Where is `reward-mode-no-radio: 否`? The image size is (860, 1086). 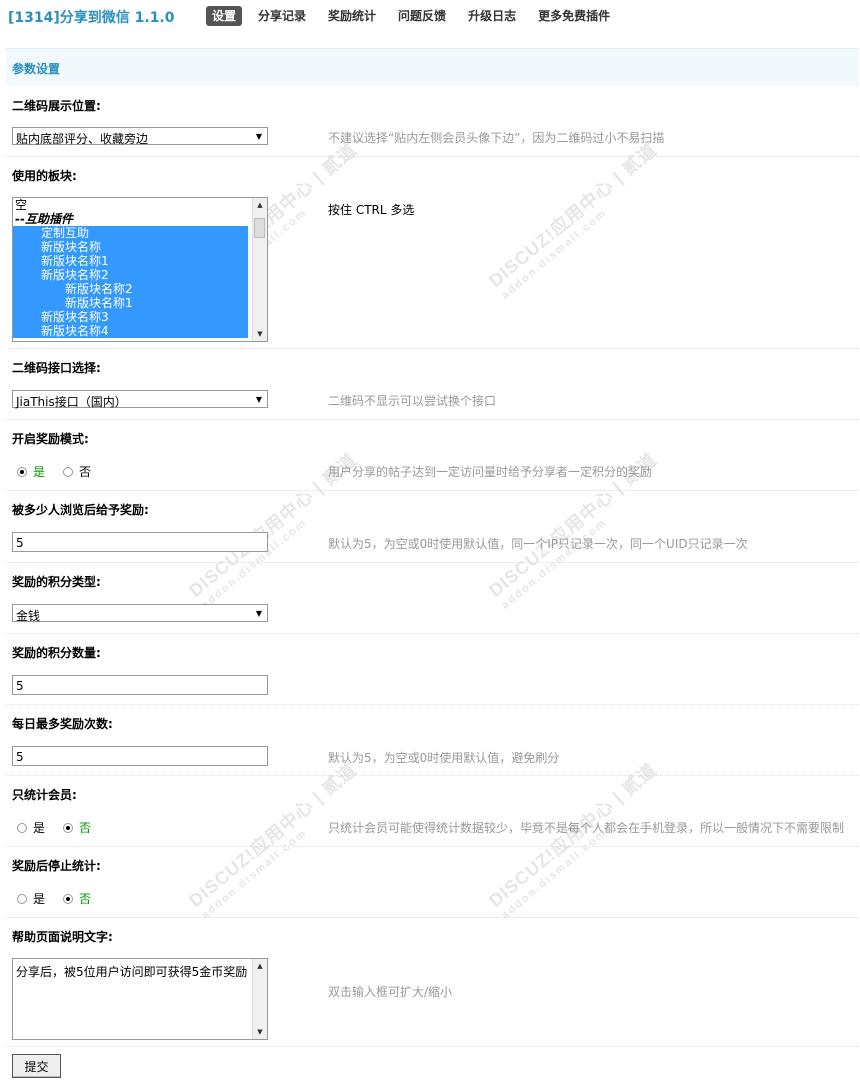
reward-mode-no-radio: 否 is located at coordinates (77, 471).